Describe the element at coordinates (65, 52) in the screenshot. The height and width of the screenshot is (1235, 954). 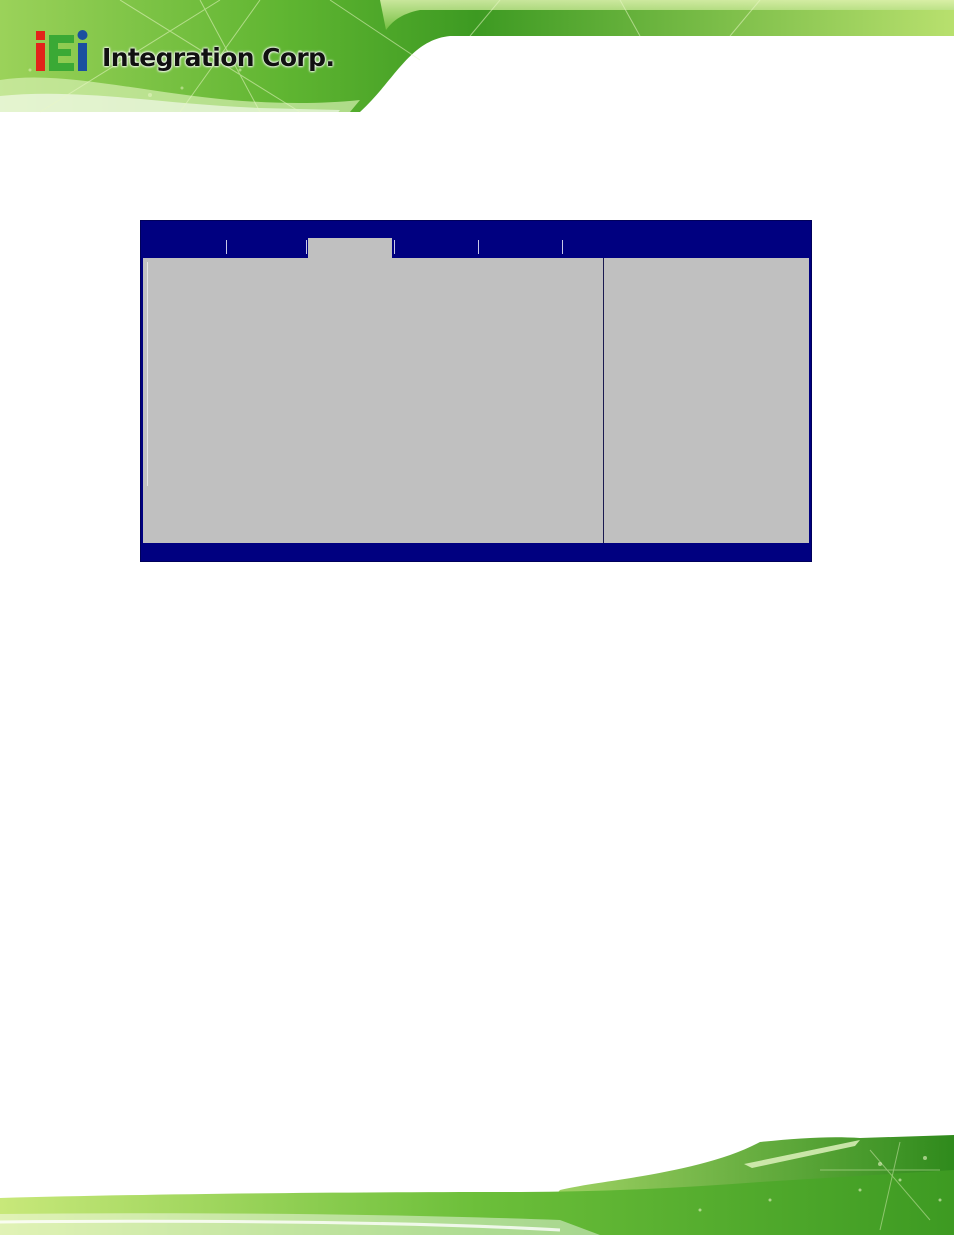
I see `iei-logo-icon` at that location.